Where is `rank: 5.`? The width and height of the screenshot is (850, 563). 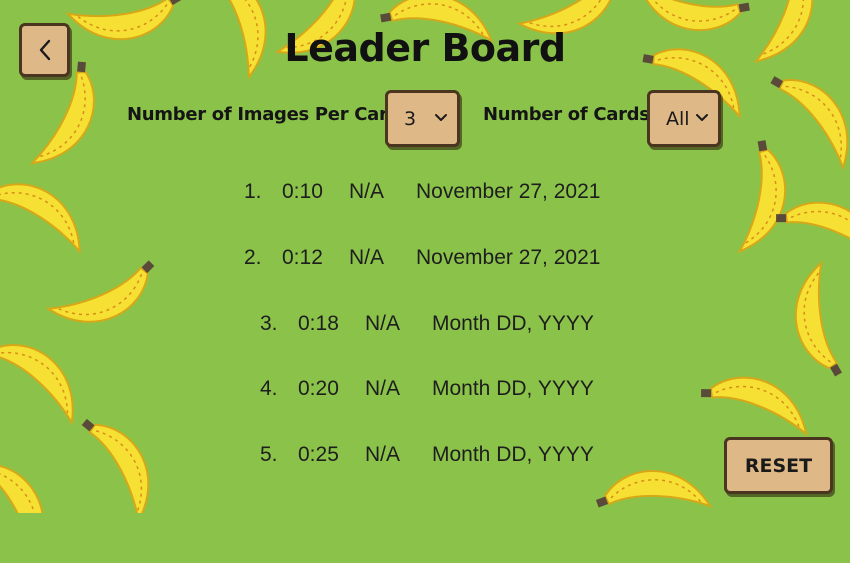
rank: 5. is located at coordinates (269, 454).